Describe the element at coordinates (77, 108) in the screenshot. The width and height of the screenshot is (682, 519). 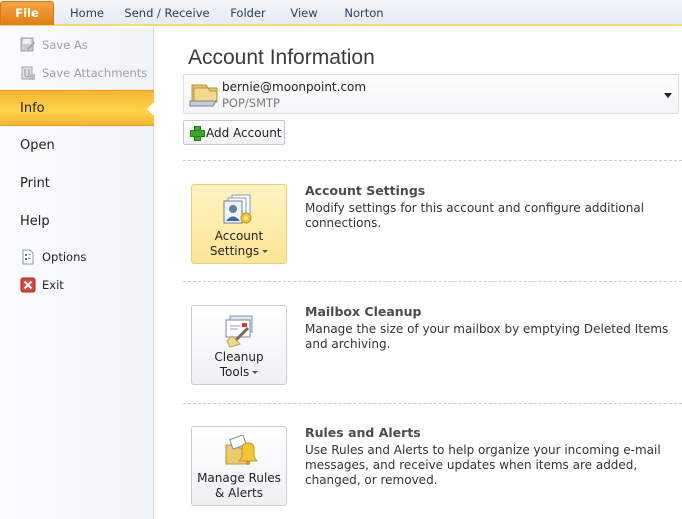
I see `nav-info: Info` at that location.